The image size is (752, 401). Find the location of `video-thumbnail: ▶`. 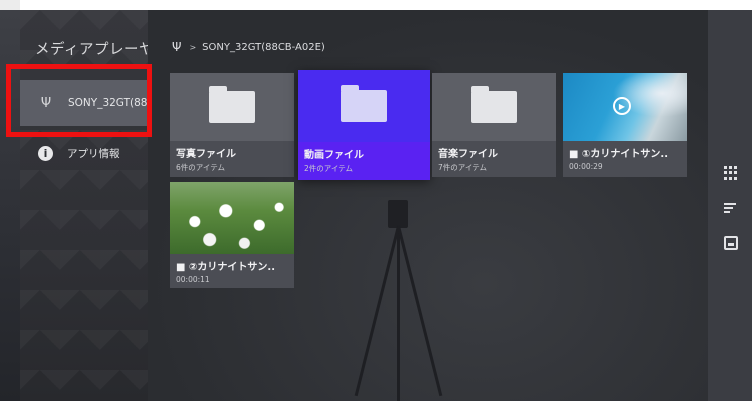

video-thumbnail: ▶ is located at coordinates (625, 107).